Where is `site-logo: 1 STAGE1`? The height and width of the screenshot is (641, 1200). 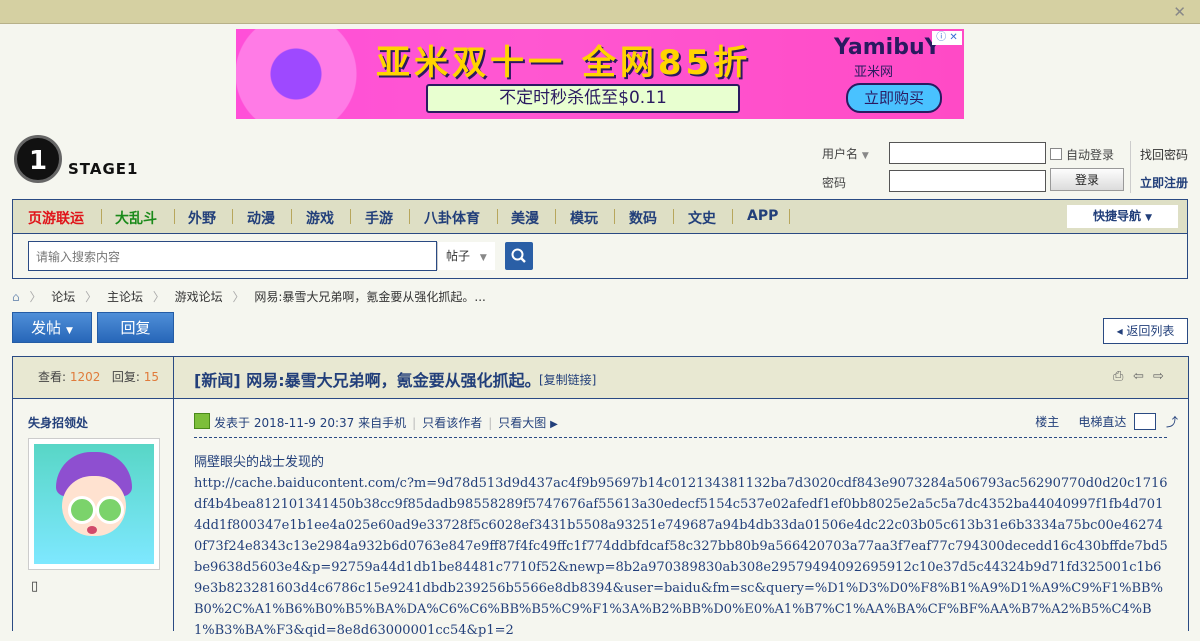 site-logo: 1 STAGE1 is located at coordinates (75, 159).